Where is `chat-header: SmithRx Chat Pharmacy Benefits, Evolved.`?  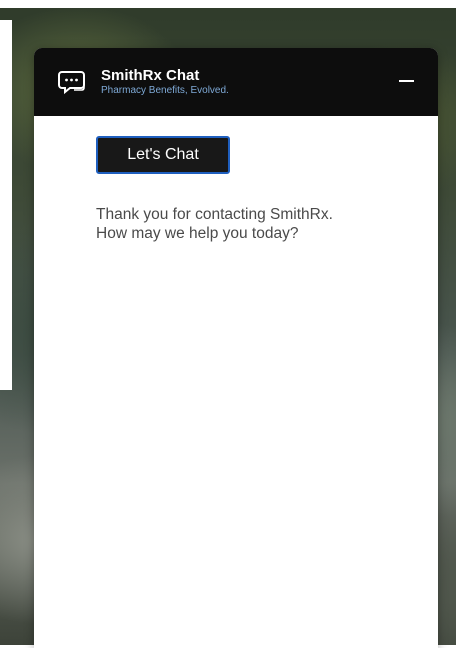 chat-header: SmithRx Chat Pharmacy Benefits, Evolved. is located at coordinates (236, 82).